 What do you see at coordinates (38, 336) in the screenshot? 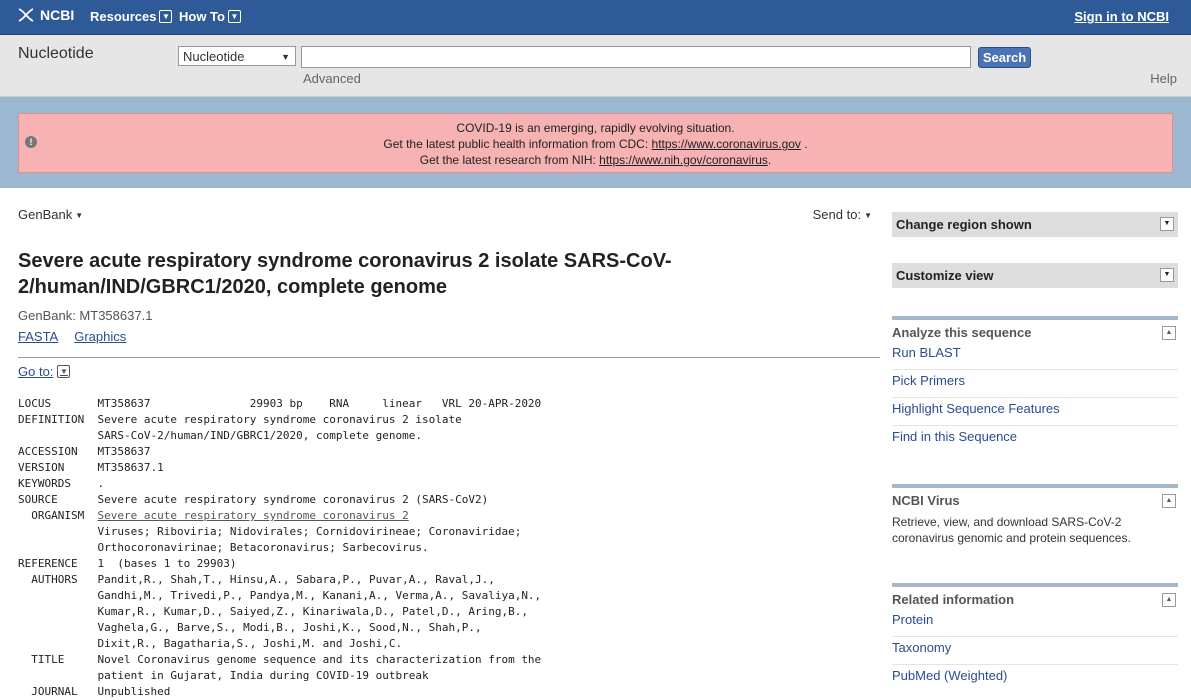
I see `fasta-link: FASTA` at bounding box center [38, 336].